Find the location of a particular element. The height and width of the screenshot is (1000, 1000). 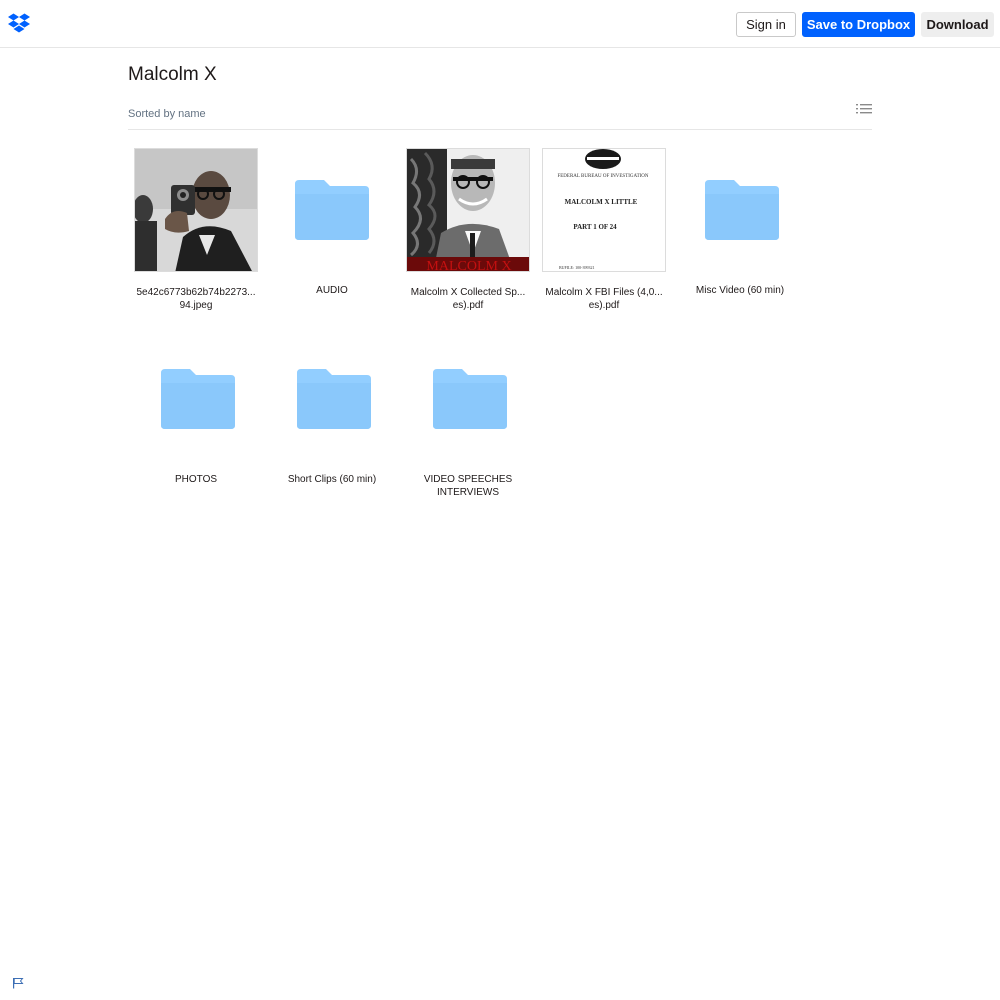

sign-in-button: Sign in is located at coordinates (766, 24).